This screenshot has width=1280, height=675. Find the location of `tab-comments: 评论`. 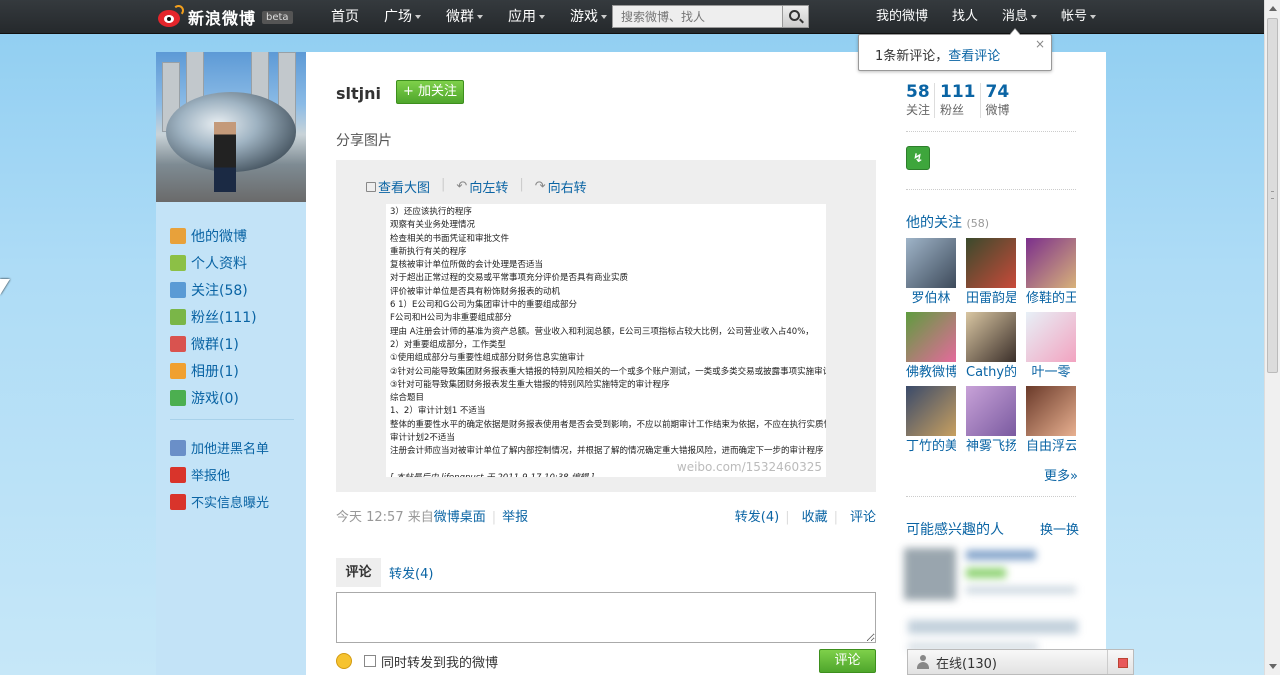

tab-comments: 评论 is located at coordinates (358, 572).